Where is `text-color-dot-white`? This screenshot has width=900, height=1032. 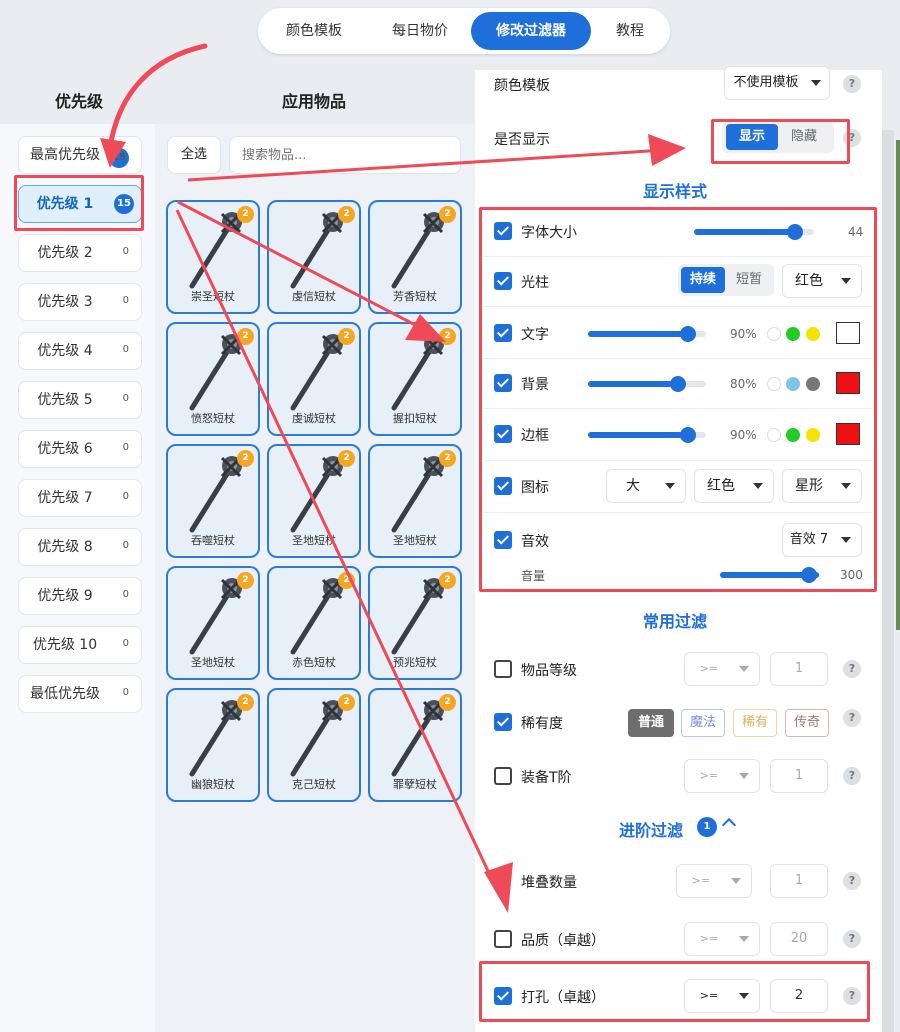 text-color-dot-white is located at coordinates (774, 334).